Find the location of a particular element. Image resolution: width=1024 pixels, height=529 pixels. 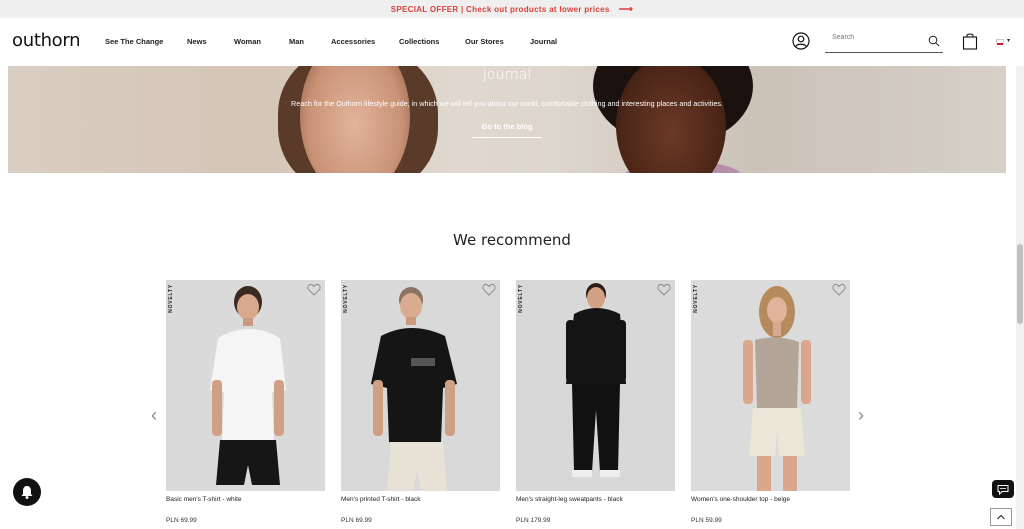

arrow-right-icon: ⟶ is located at coordinates (626, 9).